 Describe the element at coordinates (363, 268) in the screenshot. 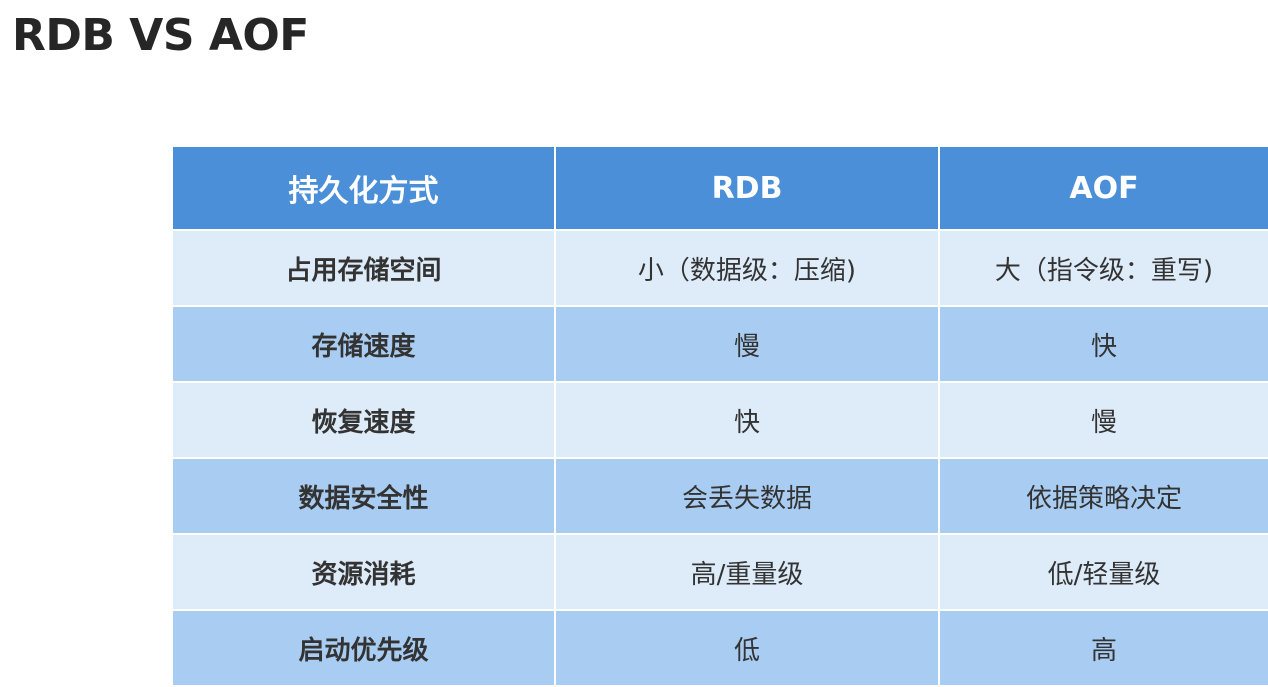

I see `row-label: 占用存储空间` at that location.